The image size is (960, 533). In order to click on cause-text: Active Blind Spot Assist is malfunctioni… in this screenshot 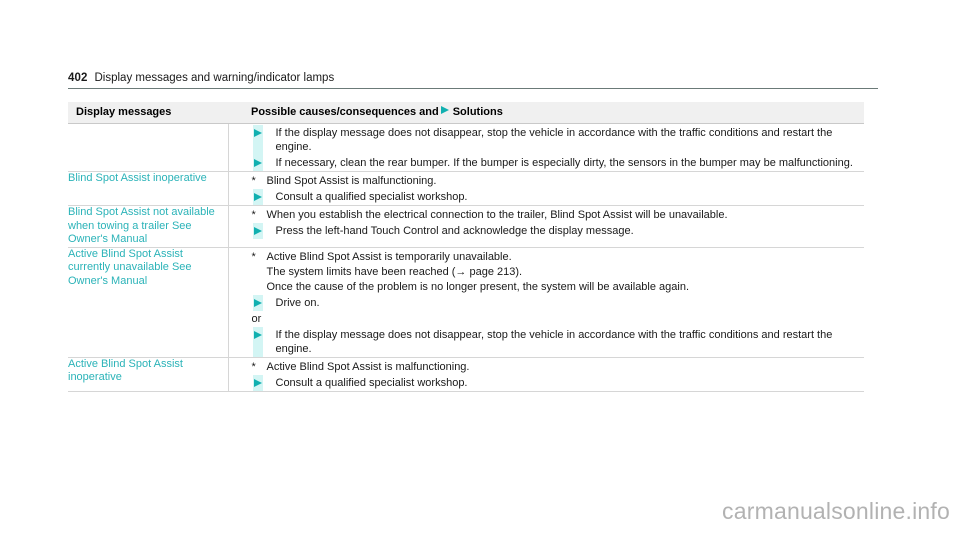, I will do `click(368, 366)`.